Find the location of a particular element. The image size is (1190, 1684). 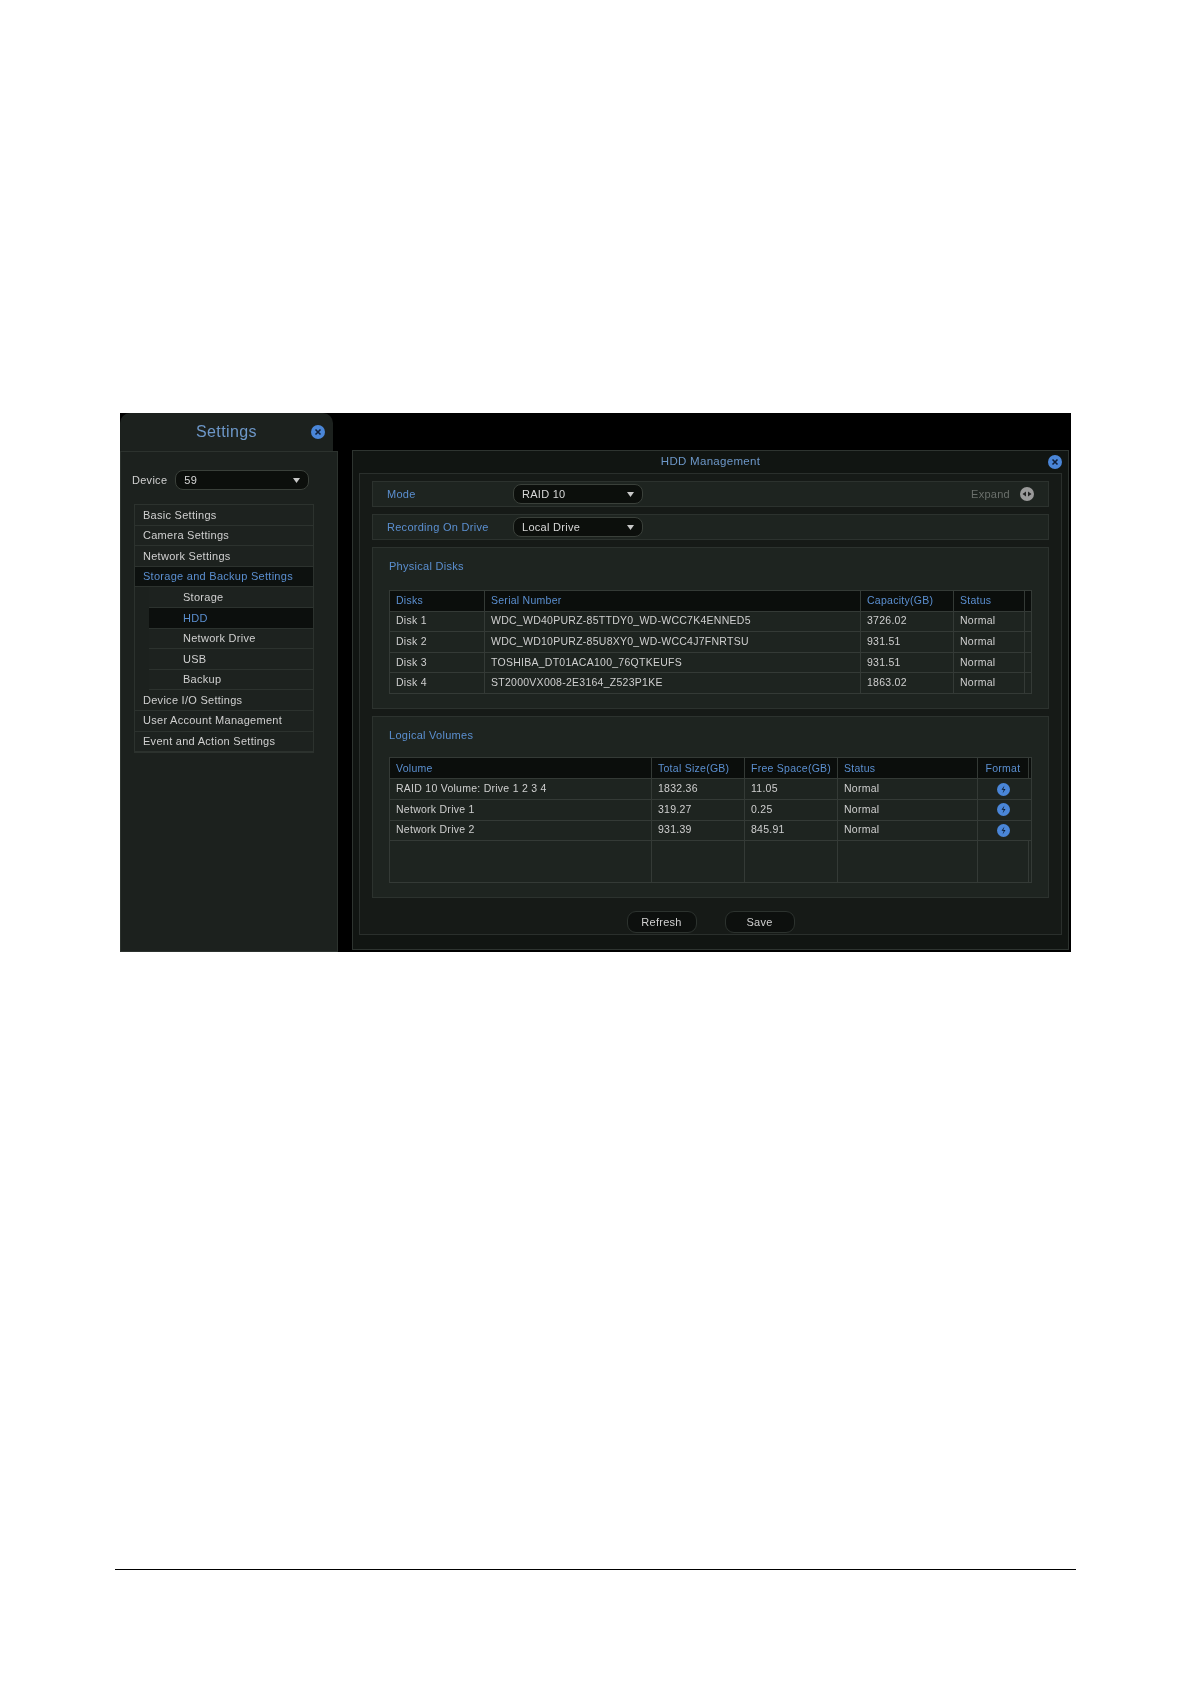

field-label: Recording On Drive is located at coordinates (438, 527).